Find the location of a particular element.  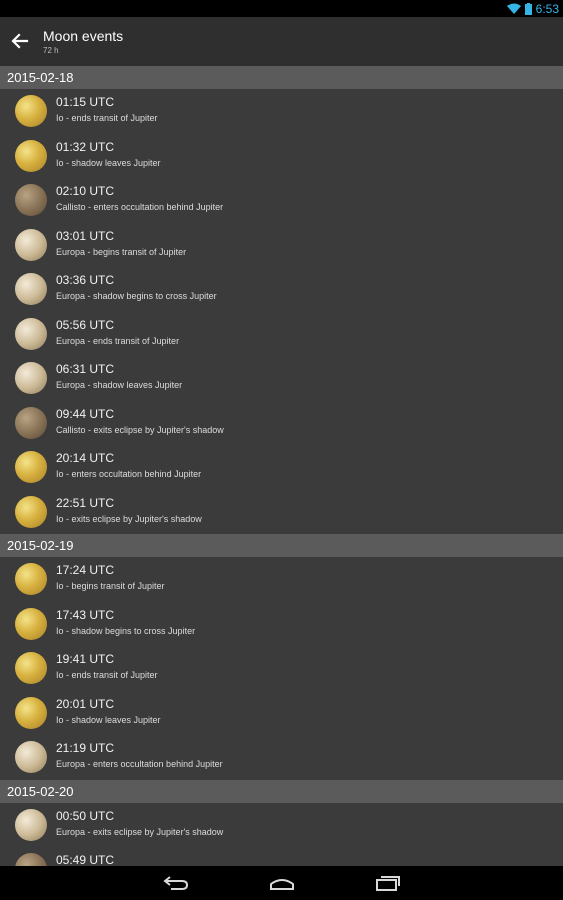

navigation-bar is located at coordinates (281, 883).